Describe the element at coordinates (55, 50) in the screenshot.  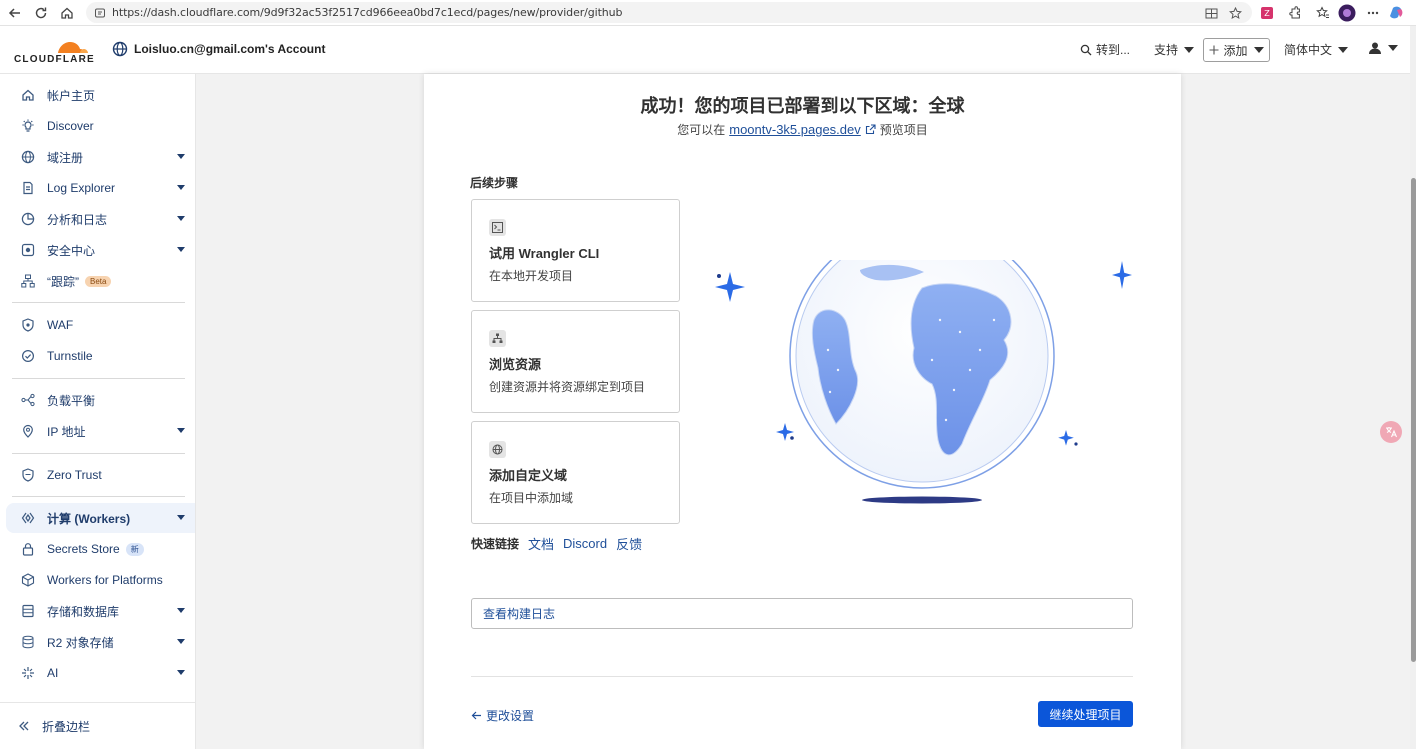
I see `cloudflare-logo: CLOUDFLARE` at that location.